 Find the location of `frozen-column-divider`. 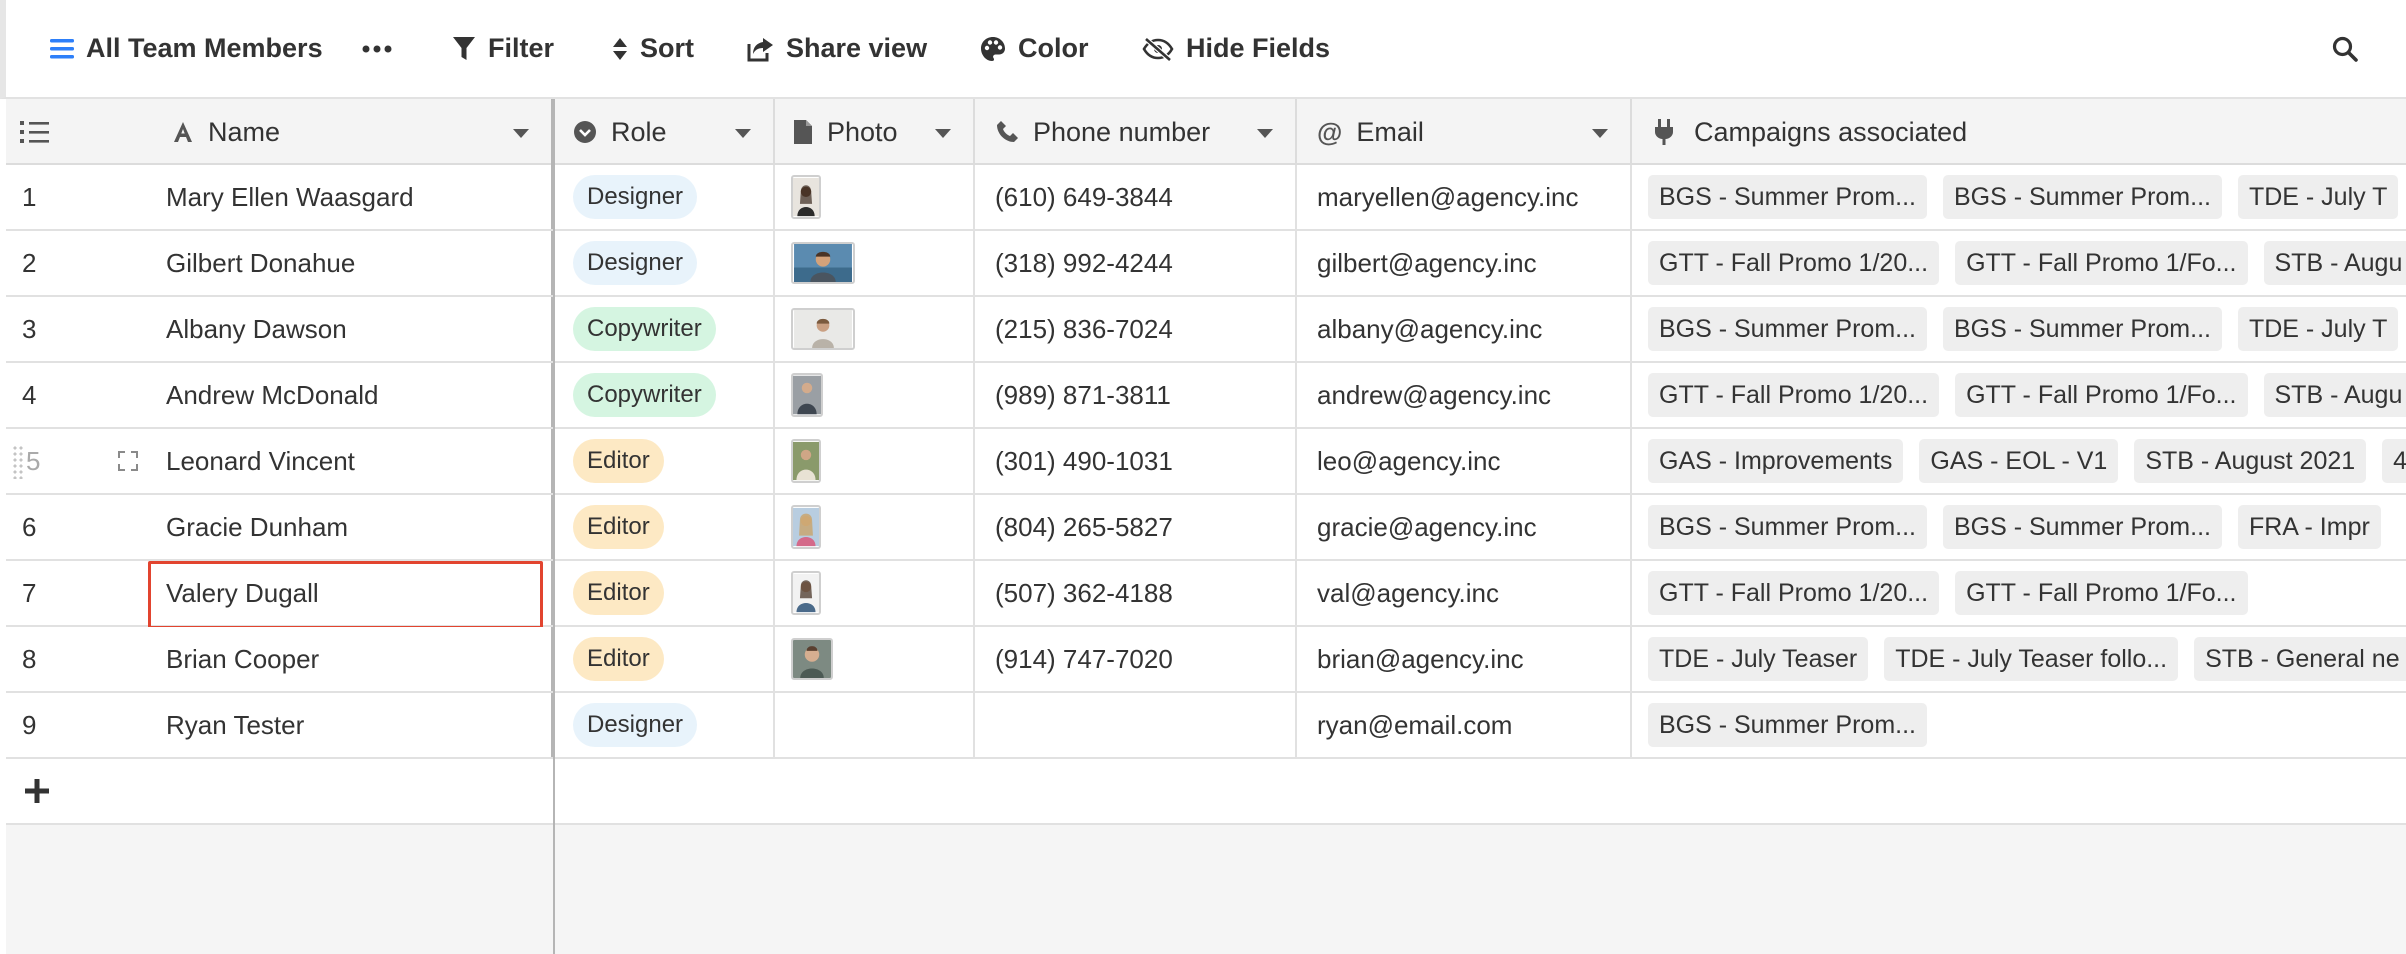

frozen-column-divider is located at coordinates (554, 526).